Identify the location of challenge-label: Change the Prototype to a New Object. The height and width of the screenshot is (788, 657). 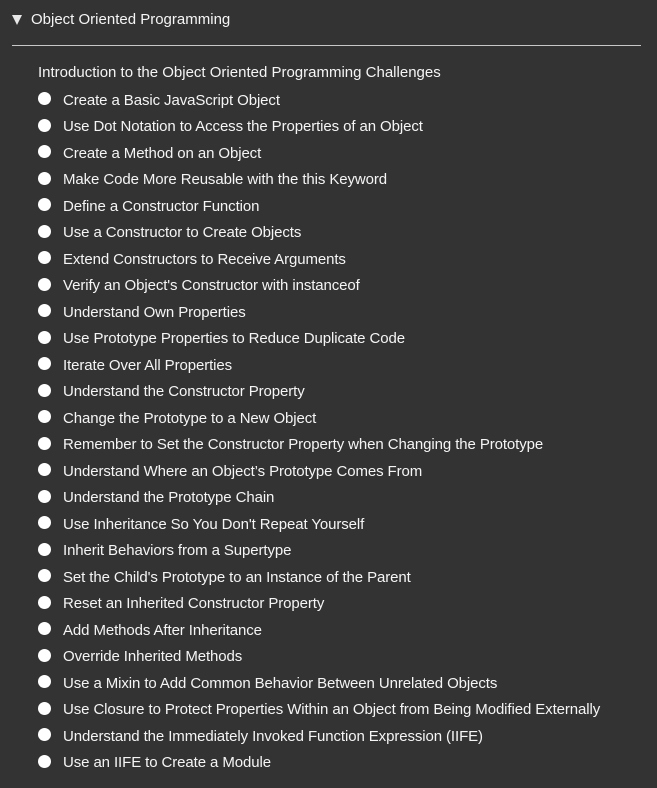
(190, 418).